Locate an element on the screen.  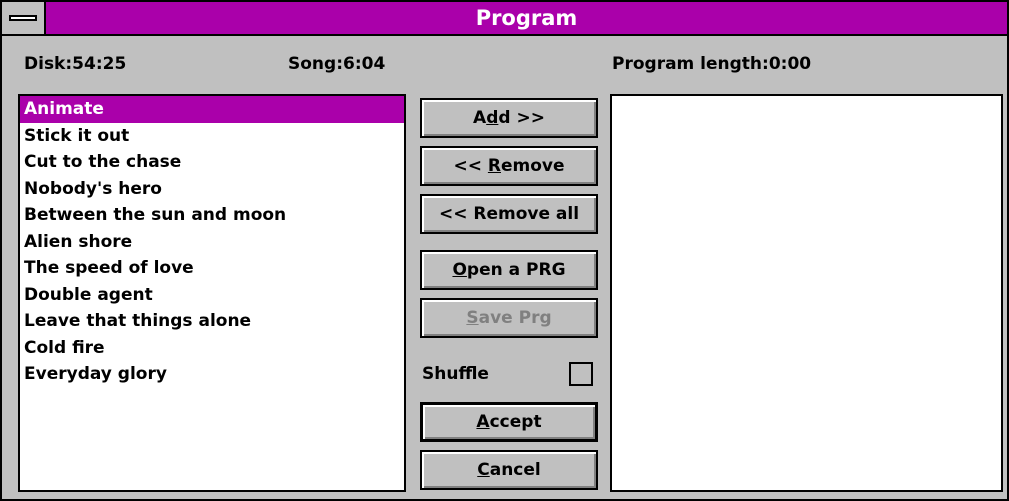
save-prg-button-label-rest: ave Prg is located at coordinates (515, 318).